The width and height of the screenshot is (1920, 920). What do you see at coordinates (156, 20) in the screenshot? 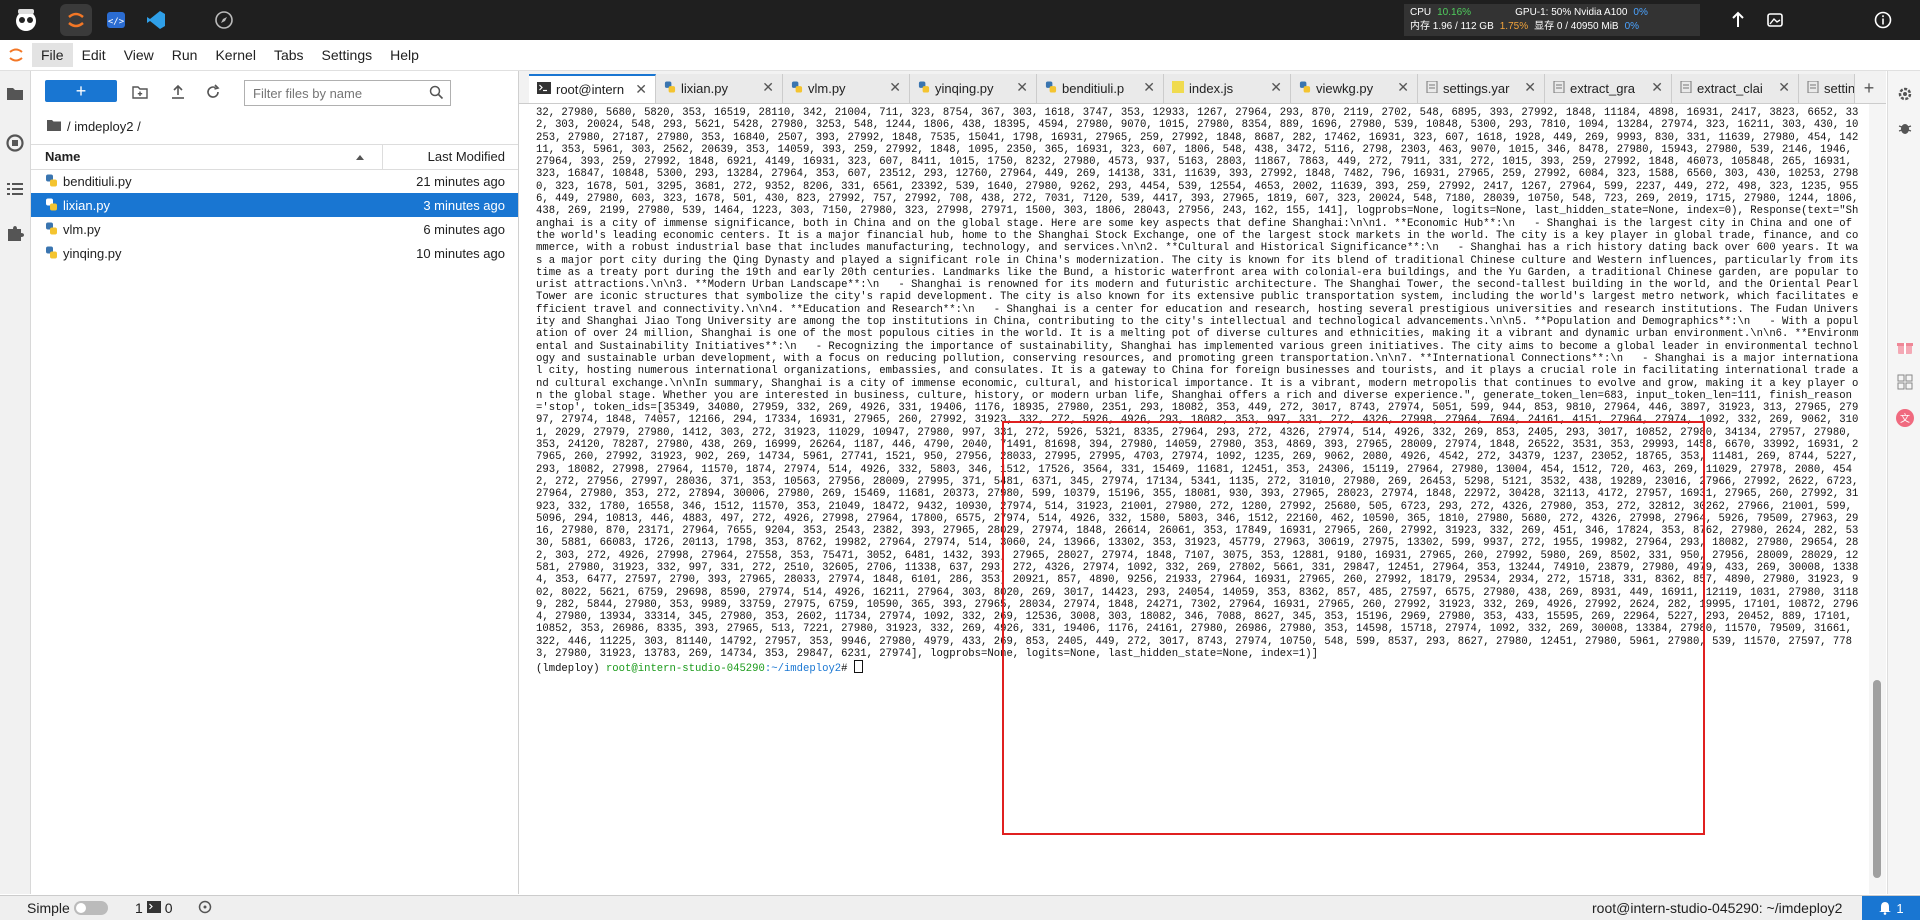
I see `vscode-app-icon` at bounding box center [156, 20].